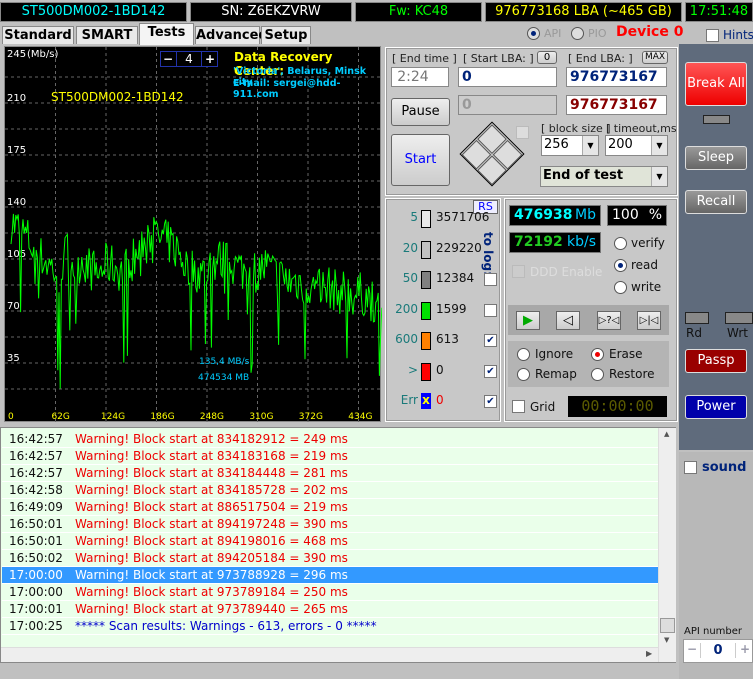 This screenshot has height=679, width=753. I want to click on ignore-radio, so click(523, 354).